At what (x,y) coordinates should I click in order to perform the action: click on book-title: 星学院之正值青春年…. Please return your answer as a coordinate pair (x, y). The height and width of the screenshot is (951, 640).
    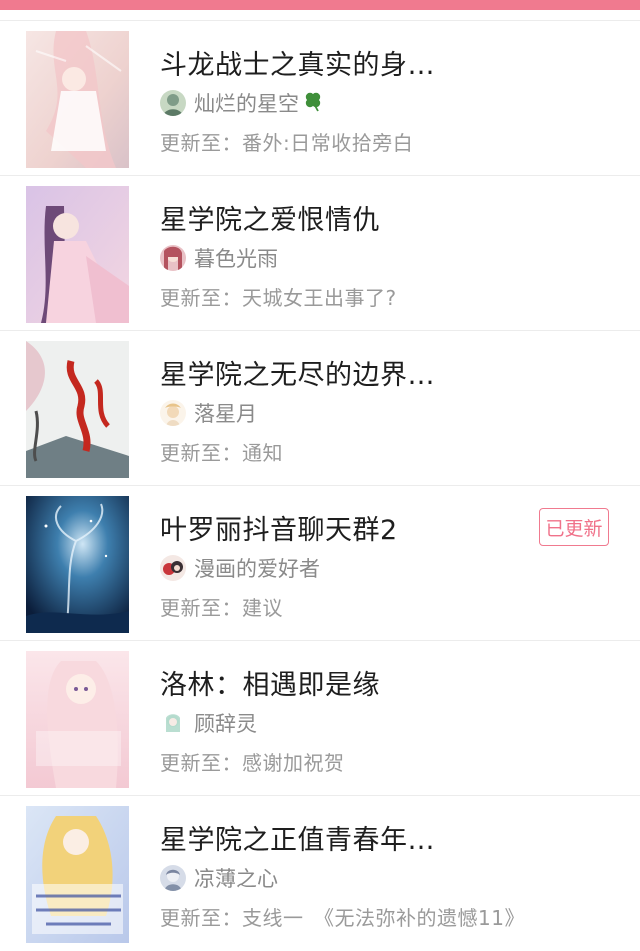
    Looking at the image, I should click on (297, 837).